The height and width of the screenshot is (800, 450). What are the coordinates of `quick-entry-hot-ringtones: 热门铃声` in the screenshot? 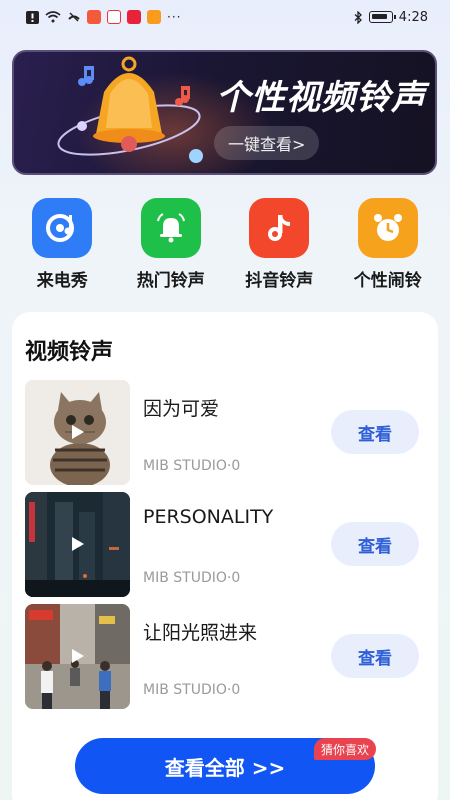 It's located at (171, 248).